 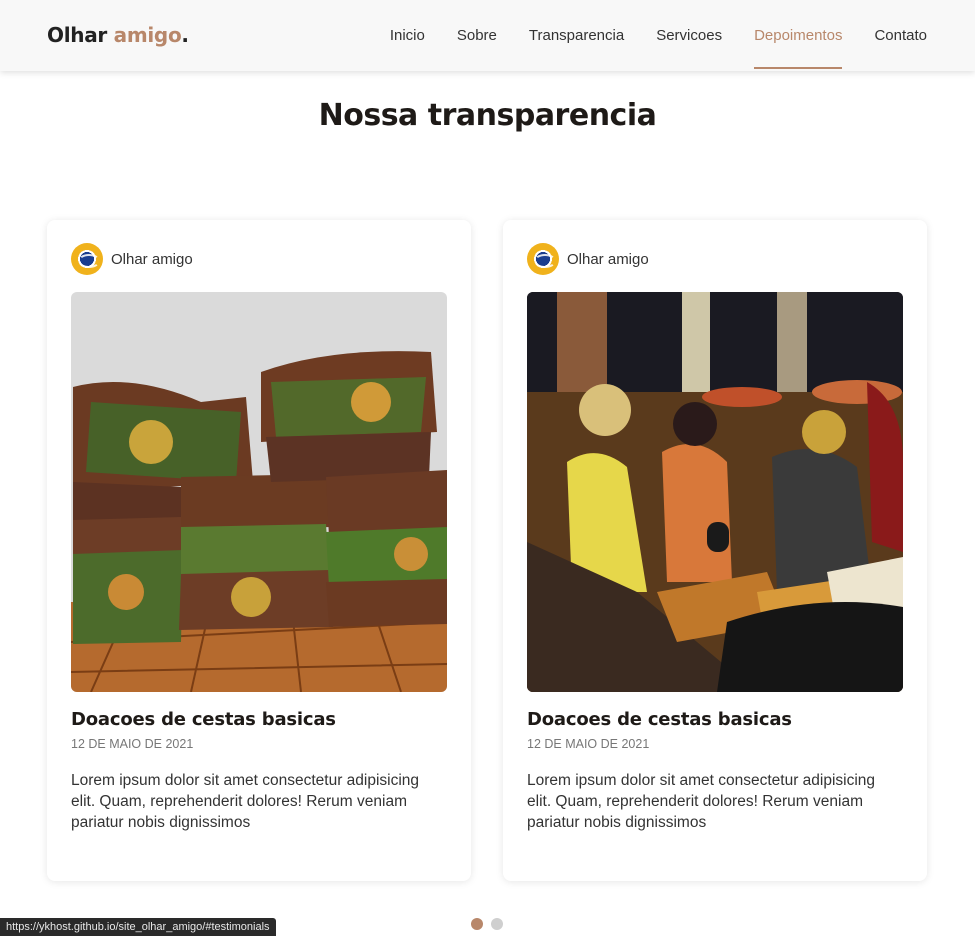 I want to click on nav-item-servicoes: Servicoes, so click(x=689, y=35).